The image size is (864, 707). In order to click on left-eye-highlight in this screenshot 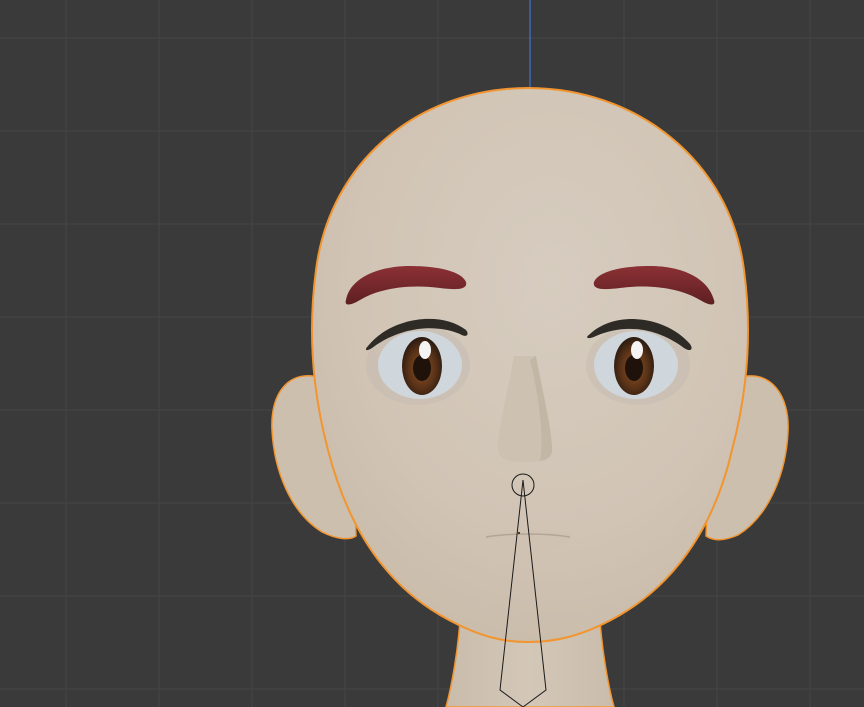, I will do `click(425, 350)`.